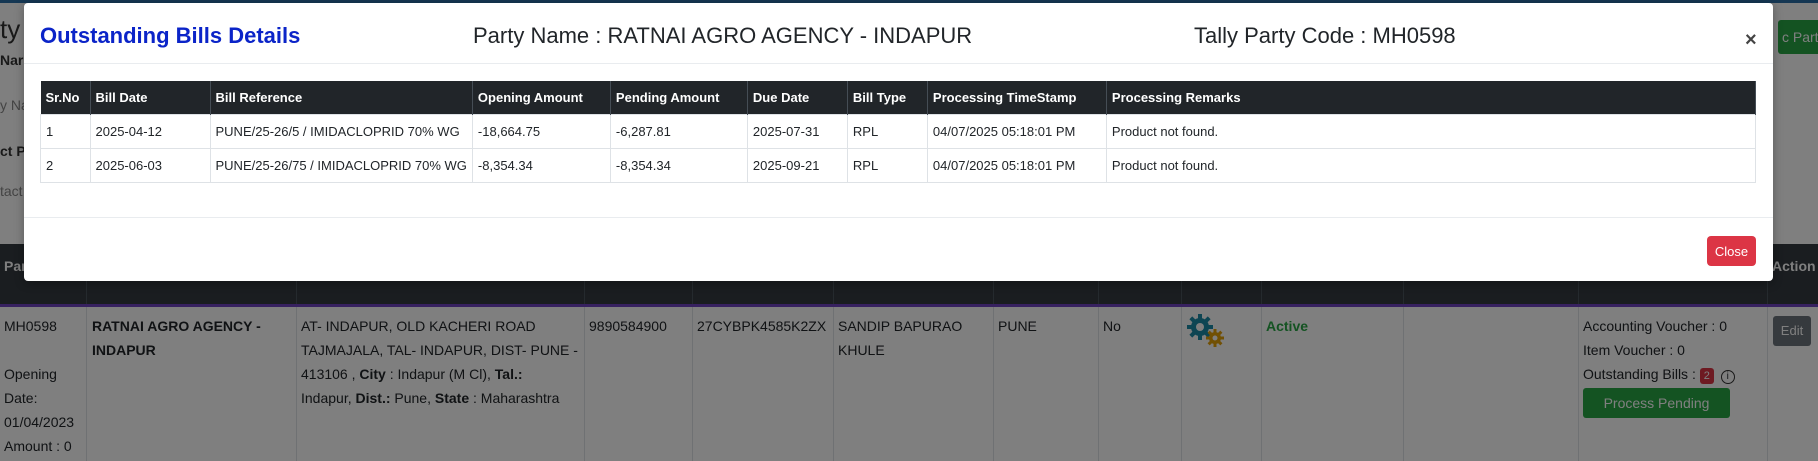  Describe the element at coordinates (797, 98) in the screenshot. I see `column-header-due-date: Due Date` at that location.